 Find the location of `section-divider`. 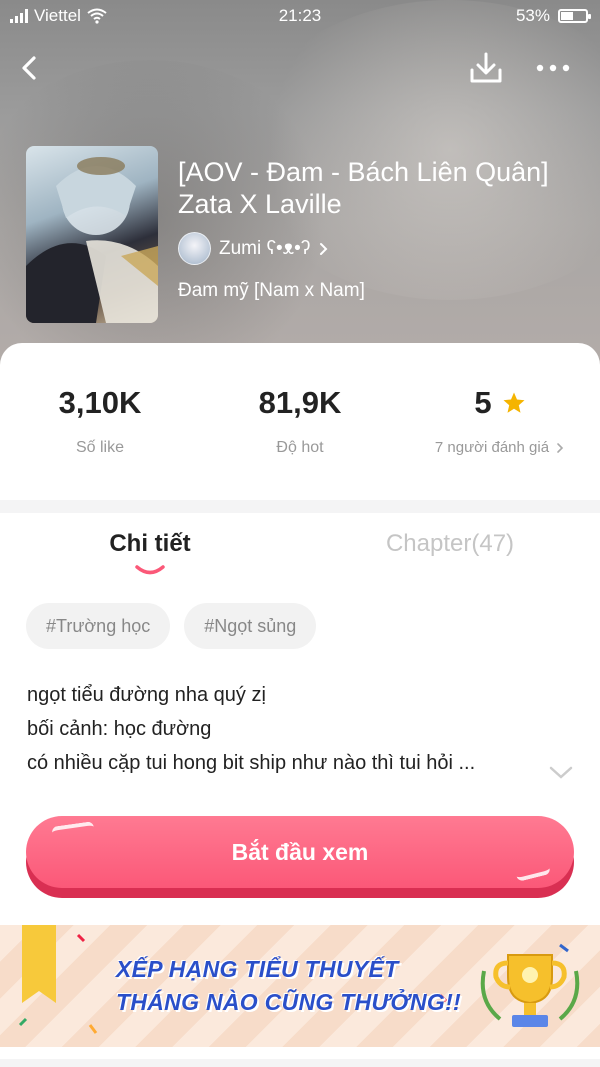

section-divider is located at coordinates (300, 506).